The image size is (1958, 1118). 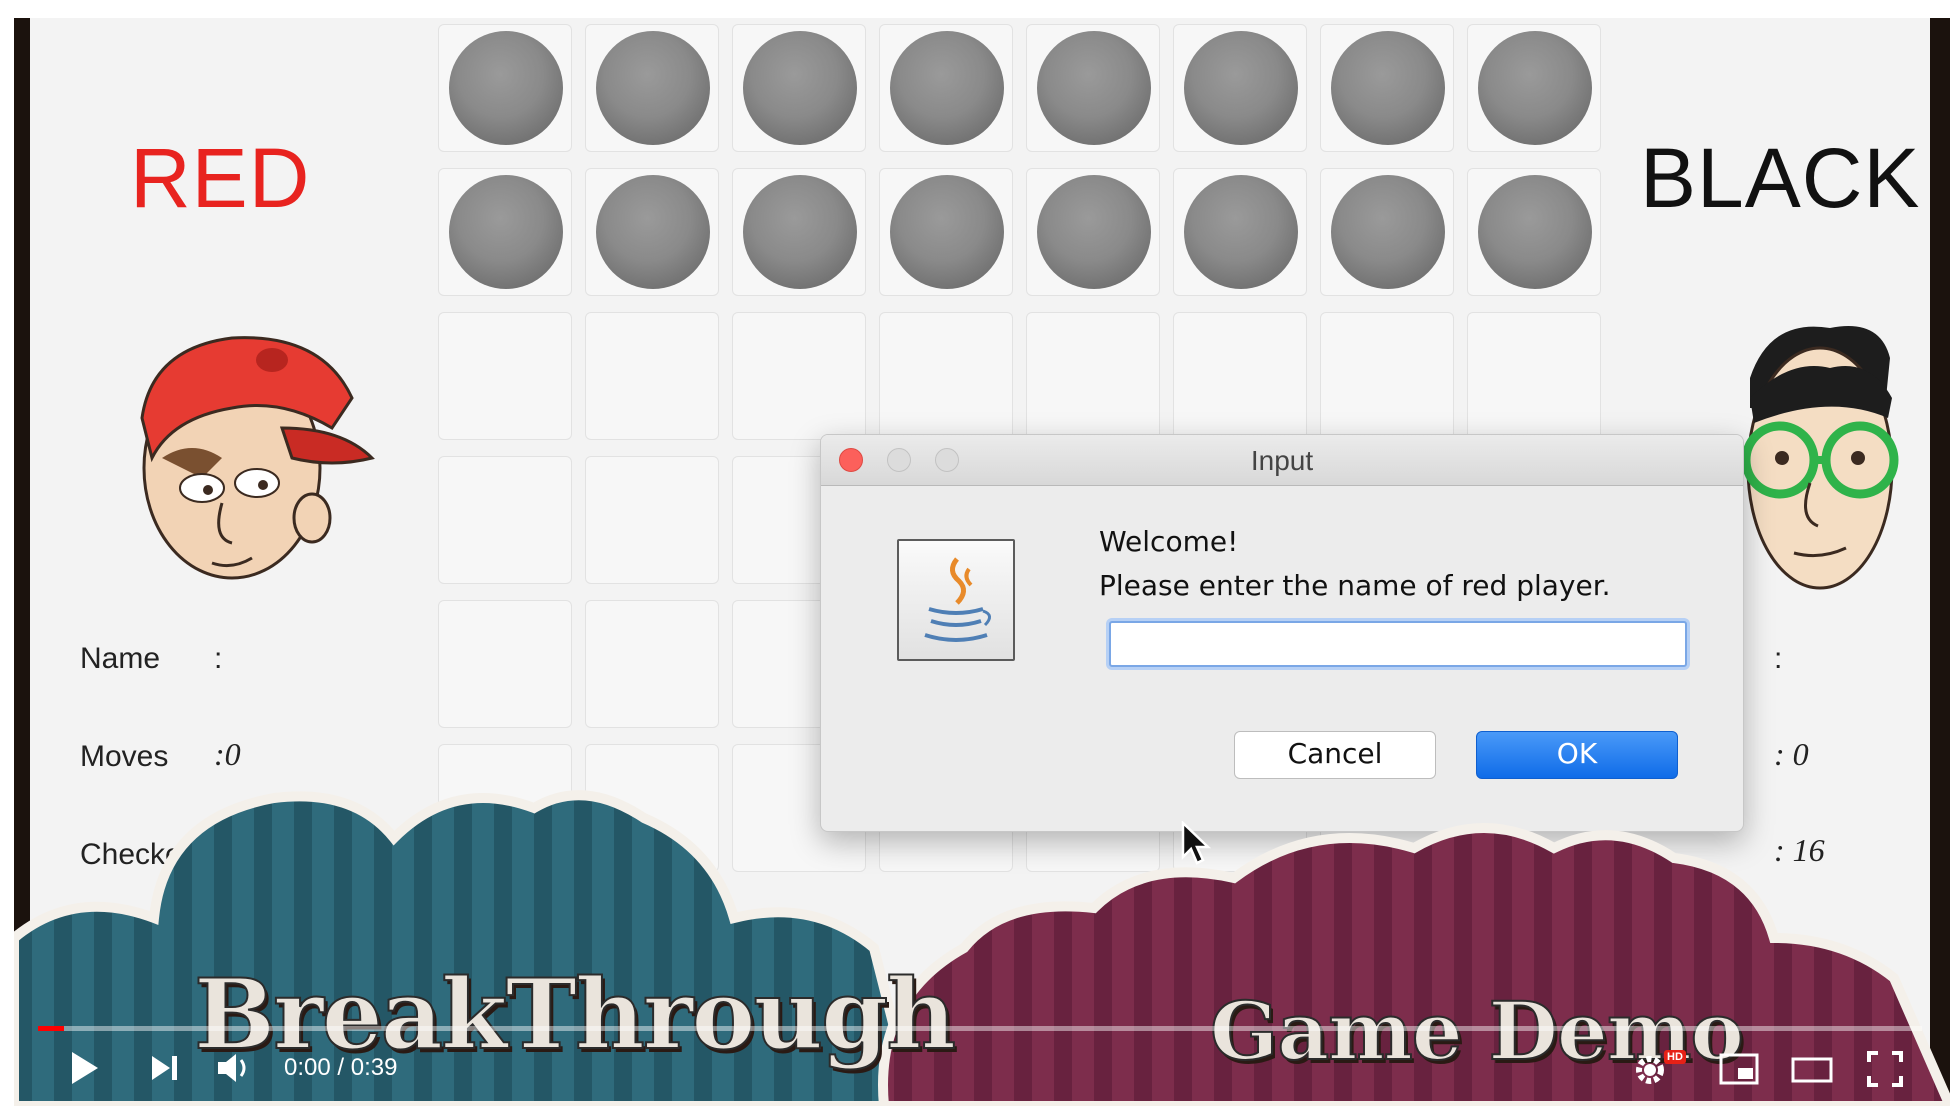 I want to click on settings-icon, so click(x=1650, y=1070).